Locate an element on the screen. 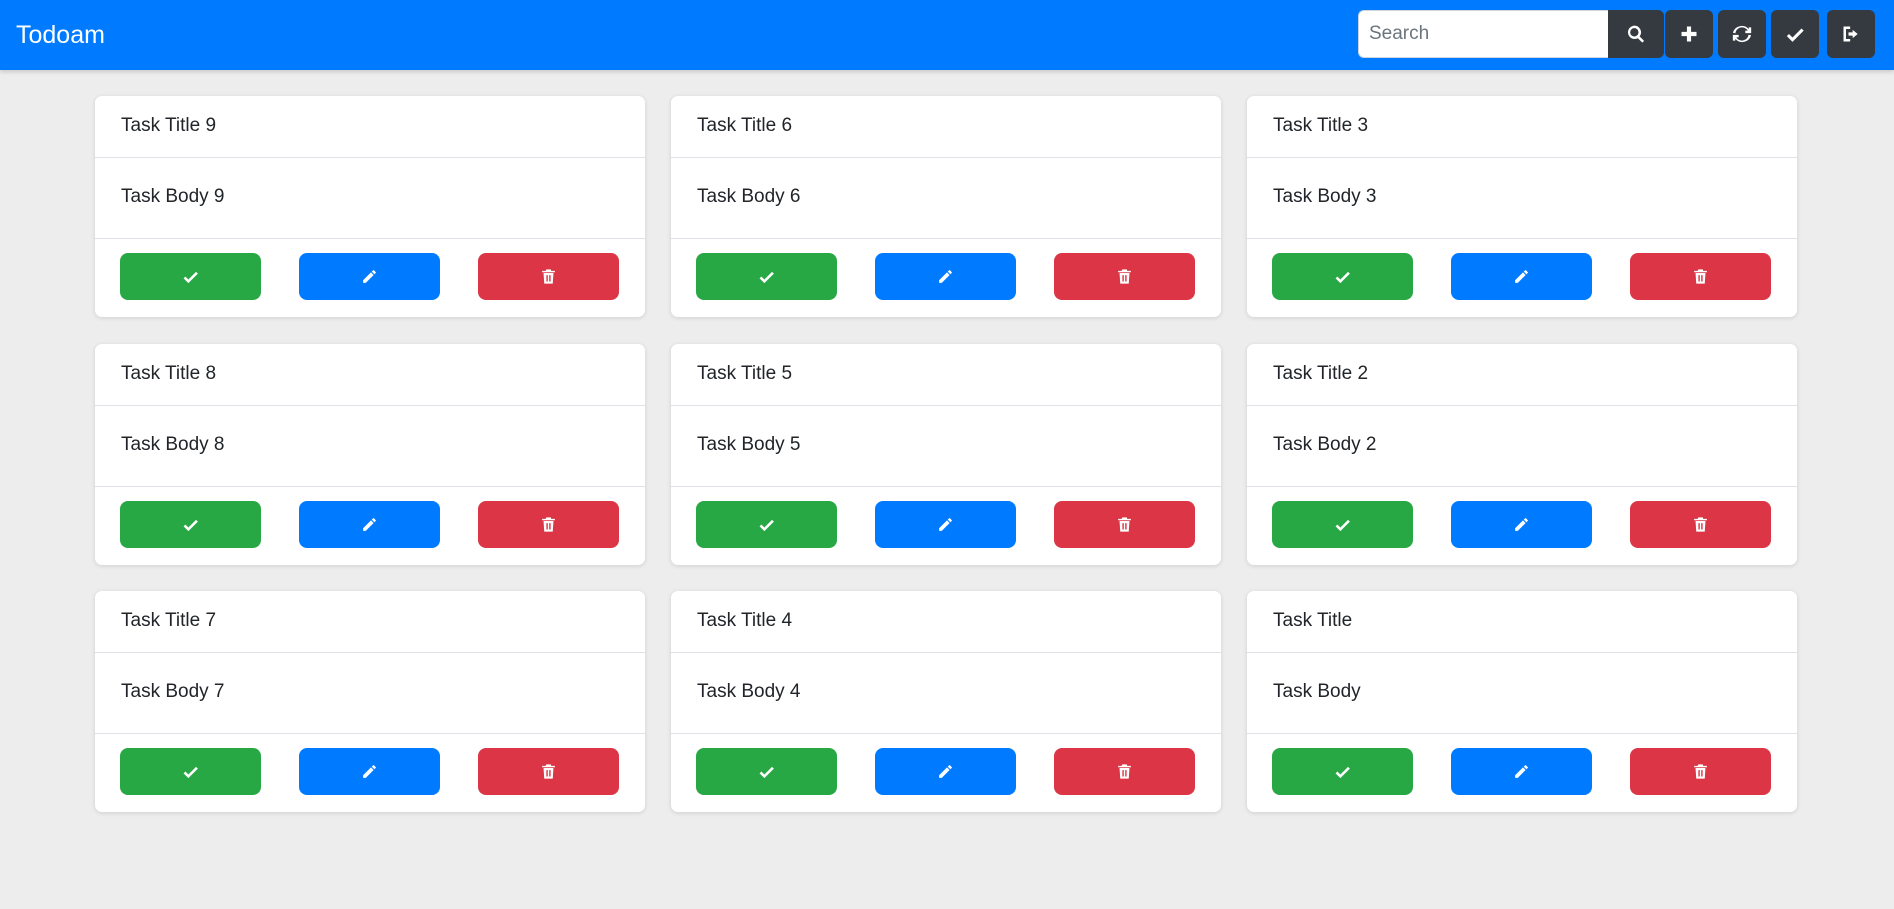 Image resolution: width=1894 pixels, height=909 pixels. task-title: Task Title 4 is located at coordinates (946, 622).